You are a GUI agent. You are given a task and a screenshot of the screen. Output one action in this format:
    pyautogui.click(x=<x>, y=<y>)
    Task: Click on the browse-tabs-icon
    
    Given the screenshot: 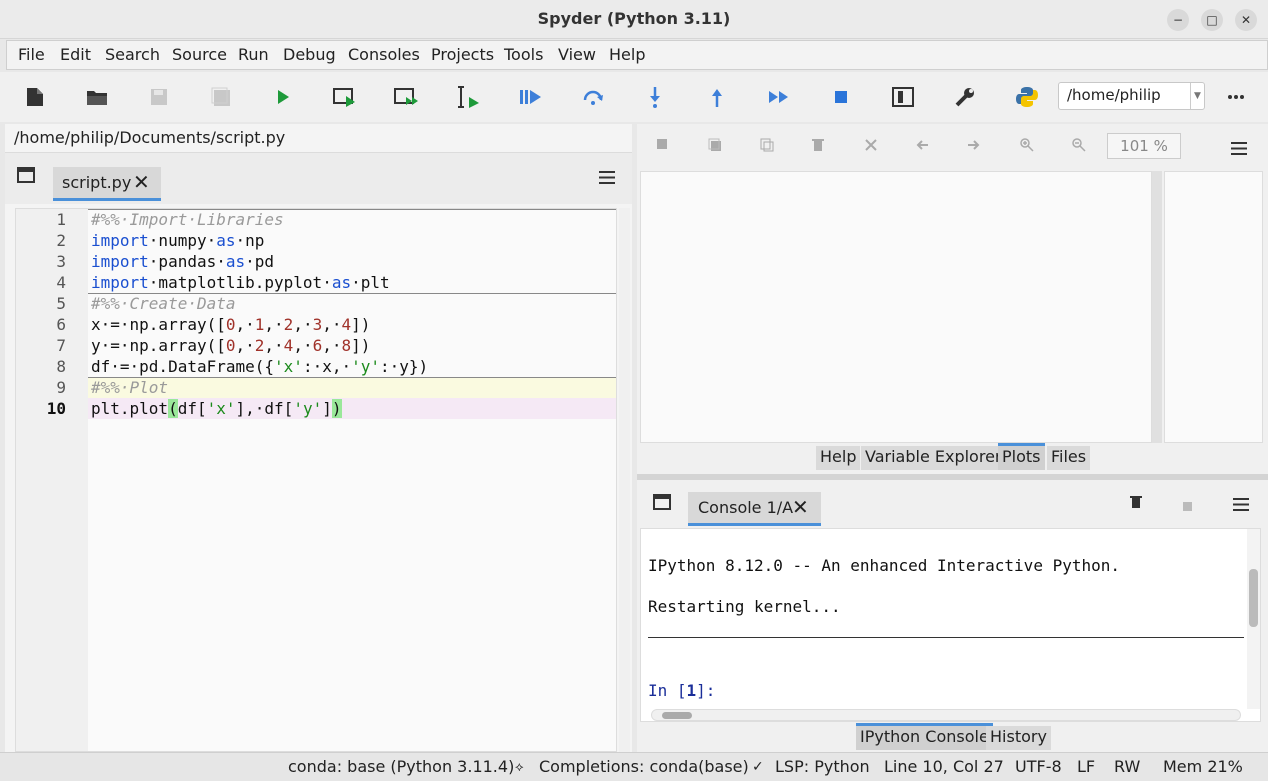 What is the action you would take?
    pyautogui.click(x=26, y=177)
    